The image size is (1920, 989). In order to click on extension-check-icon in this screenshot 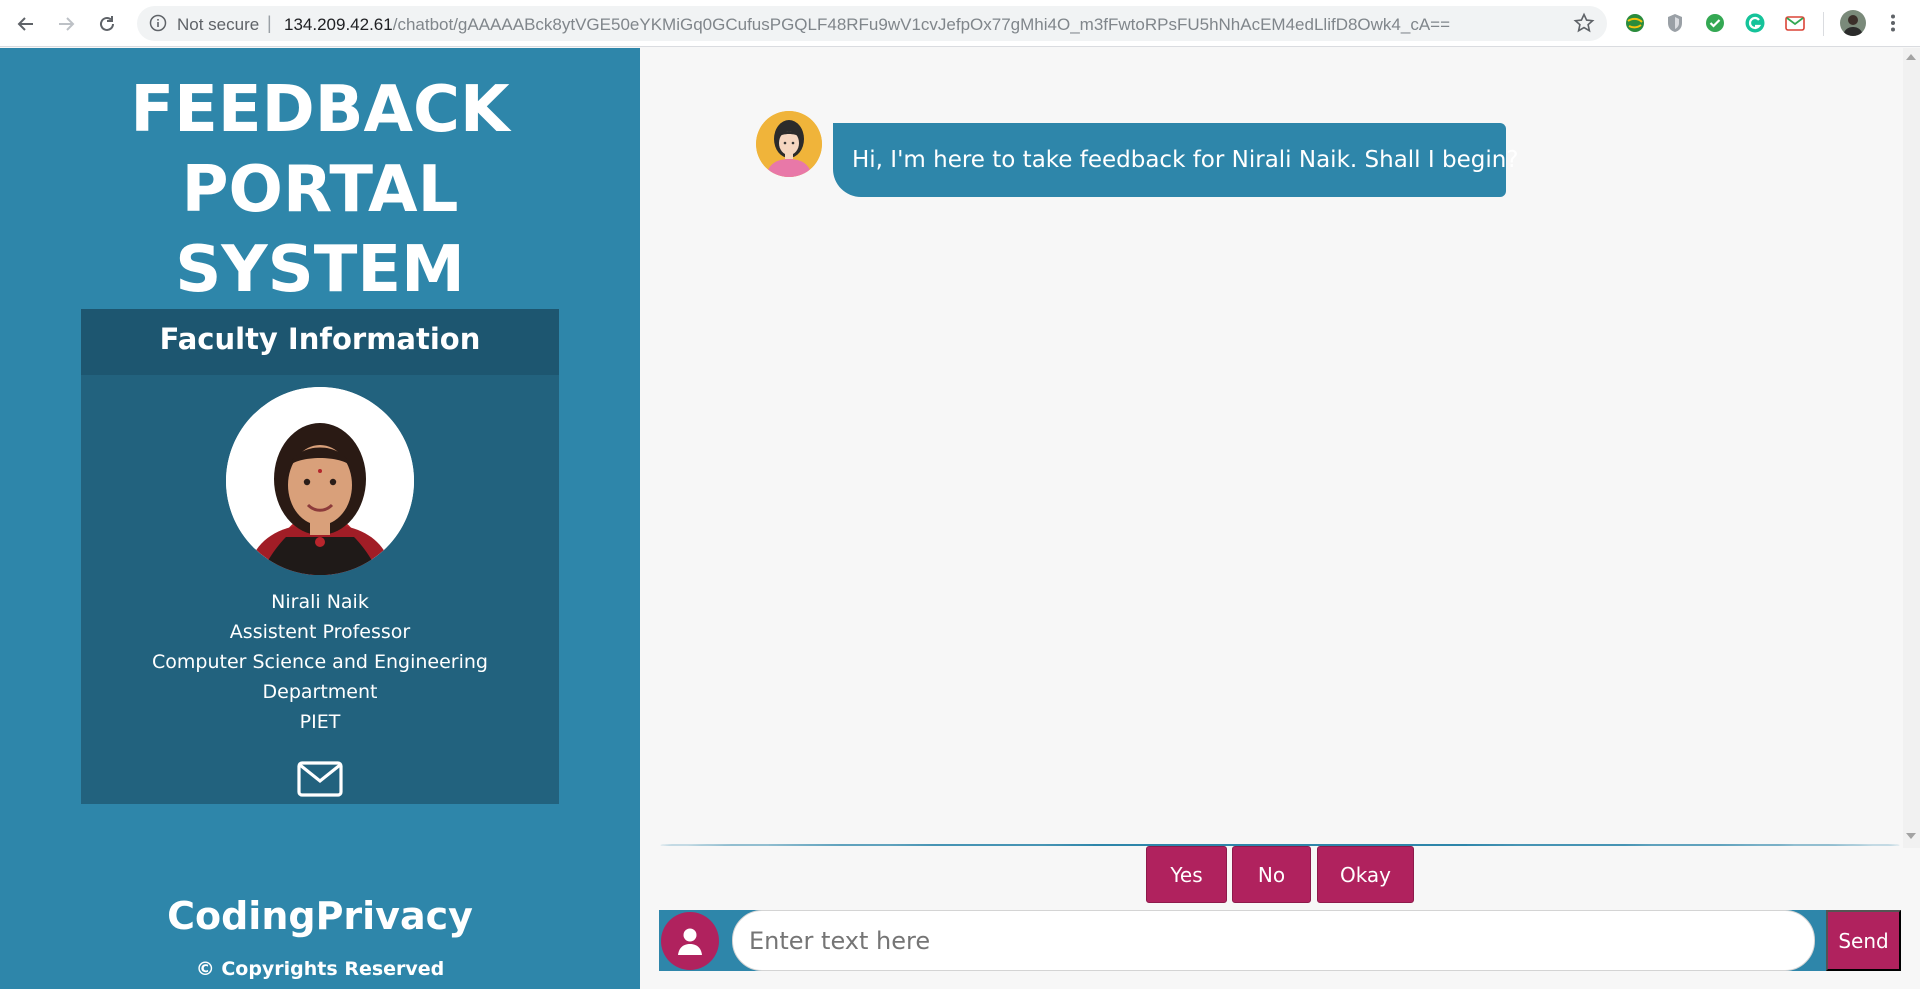, I will do `click(1715, 23)`.